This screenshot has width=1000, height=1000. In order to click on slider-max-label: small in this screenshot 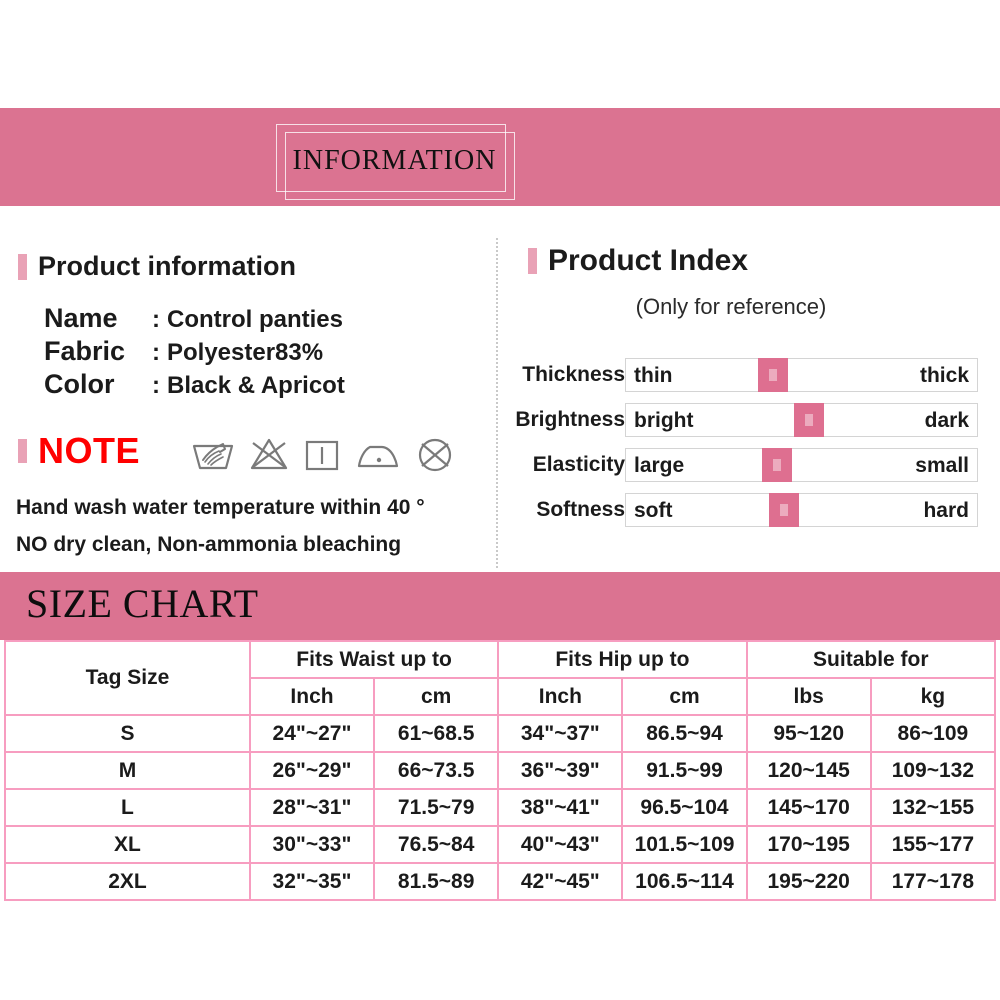, I will do `click(942, 465)`.